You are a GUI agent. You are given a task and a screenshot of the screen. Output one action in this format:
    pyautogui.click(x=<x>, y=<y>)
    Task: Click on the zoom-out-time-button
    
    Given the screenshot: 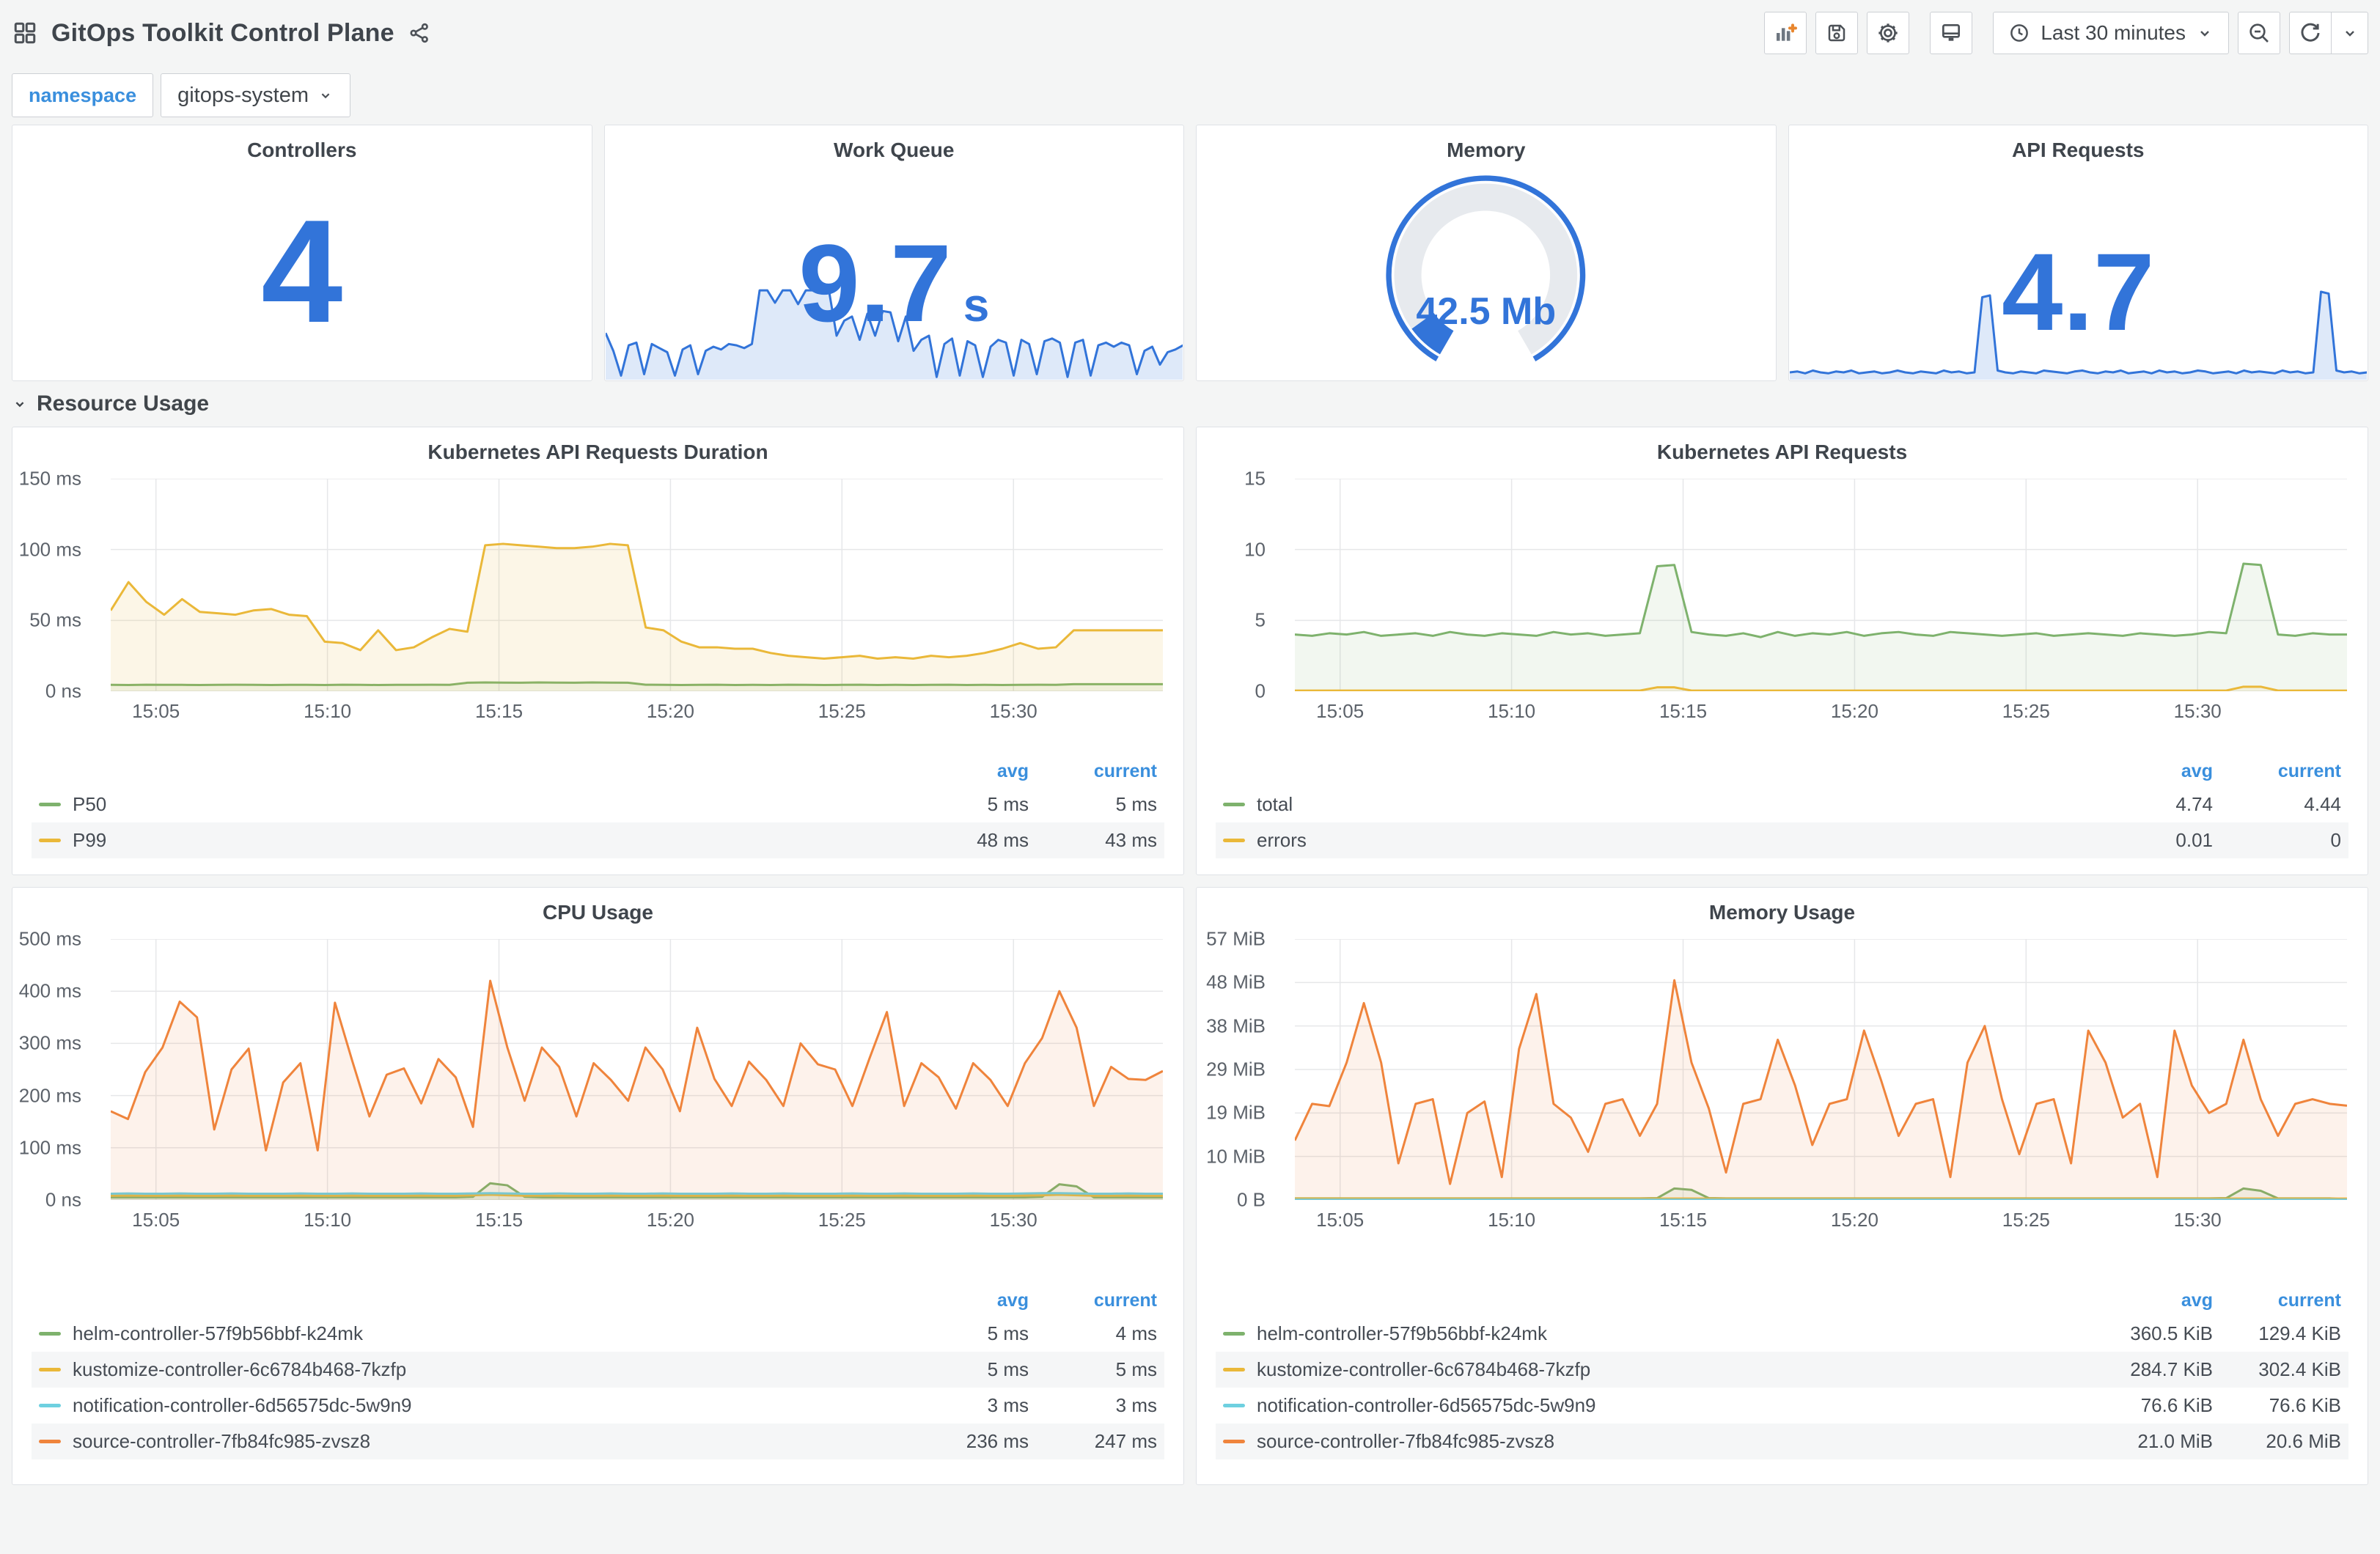 What is the action you would take?
    pyautogui.click(x=2259, y=33)
    